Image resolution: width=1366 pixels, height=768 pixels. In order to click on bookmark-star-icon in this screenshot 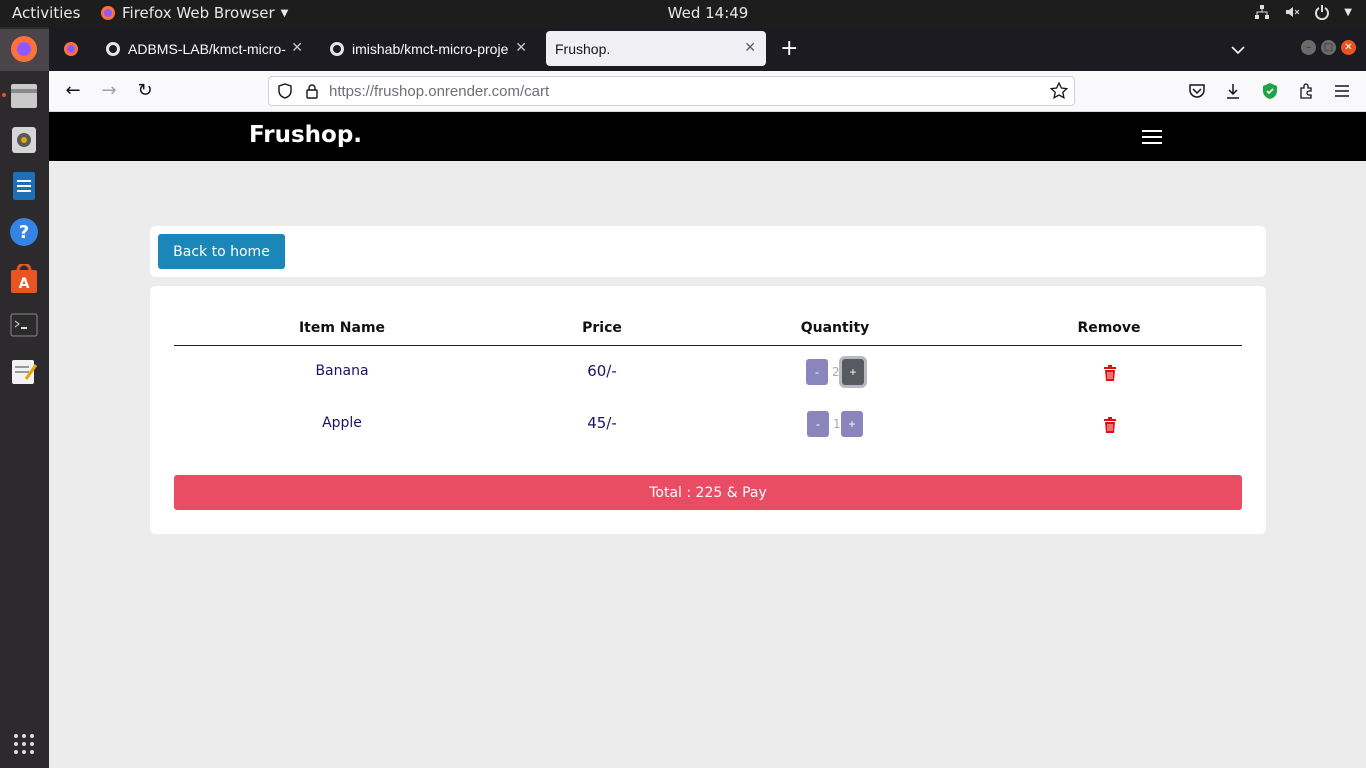, I will do `click(1059, 91)`.